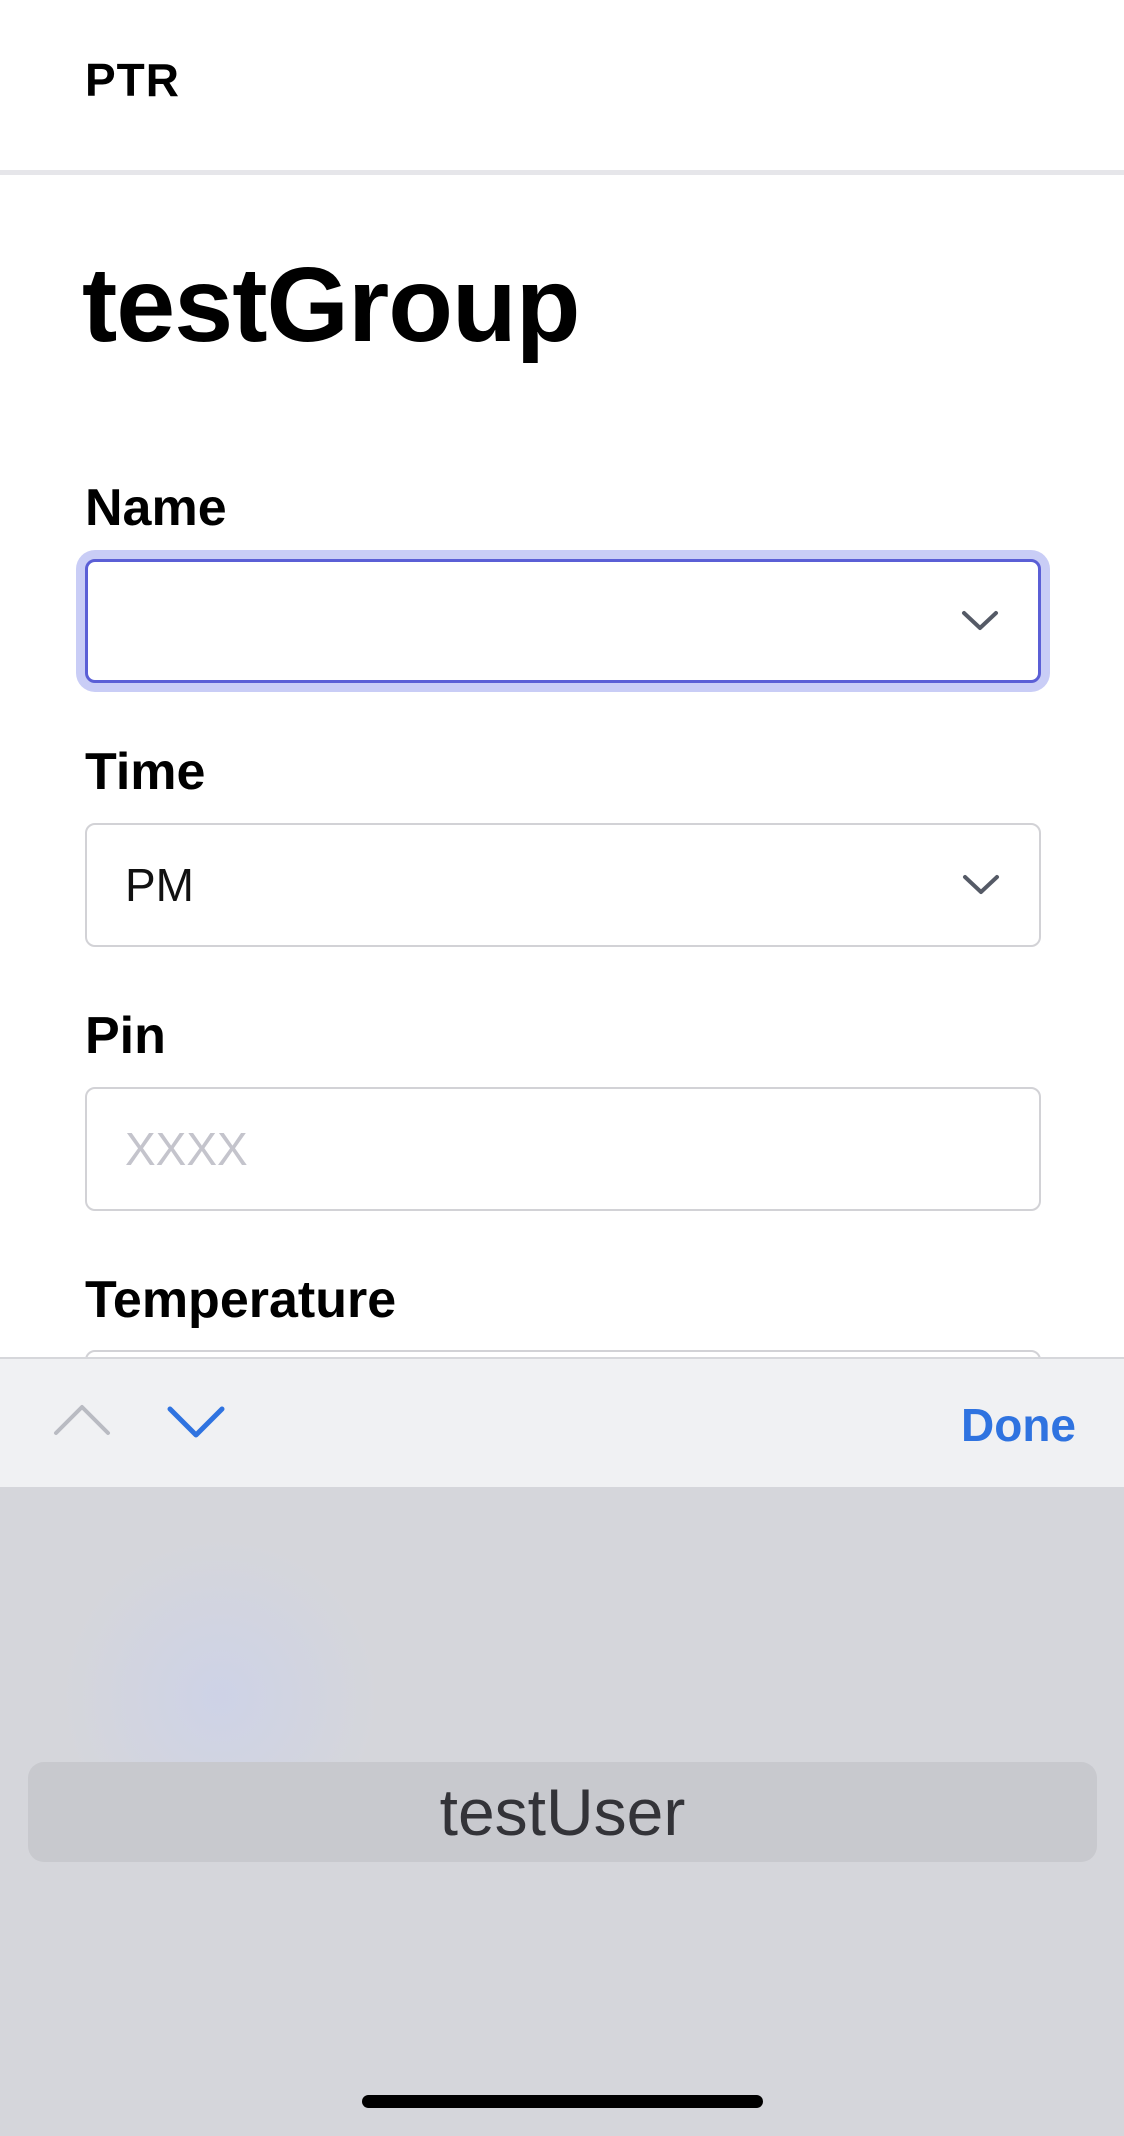 This screenshot has width=1124, height=2136. I want to click on chevron-up-icon, so click(82, 1422).